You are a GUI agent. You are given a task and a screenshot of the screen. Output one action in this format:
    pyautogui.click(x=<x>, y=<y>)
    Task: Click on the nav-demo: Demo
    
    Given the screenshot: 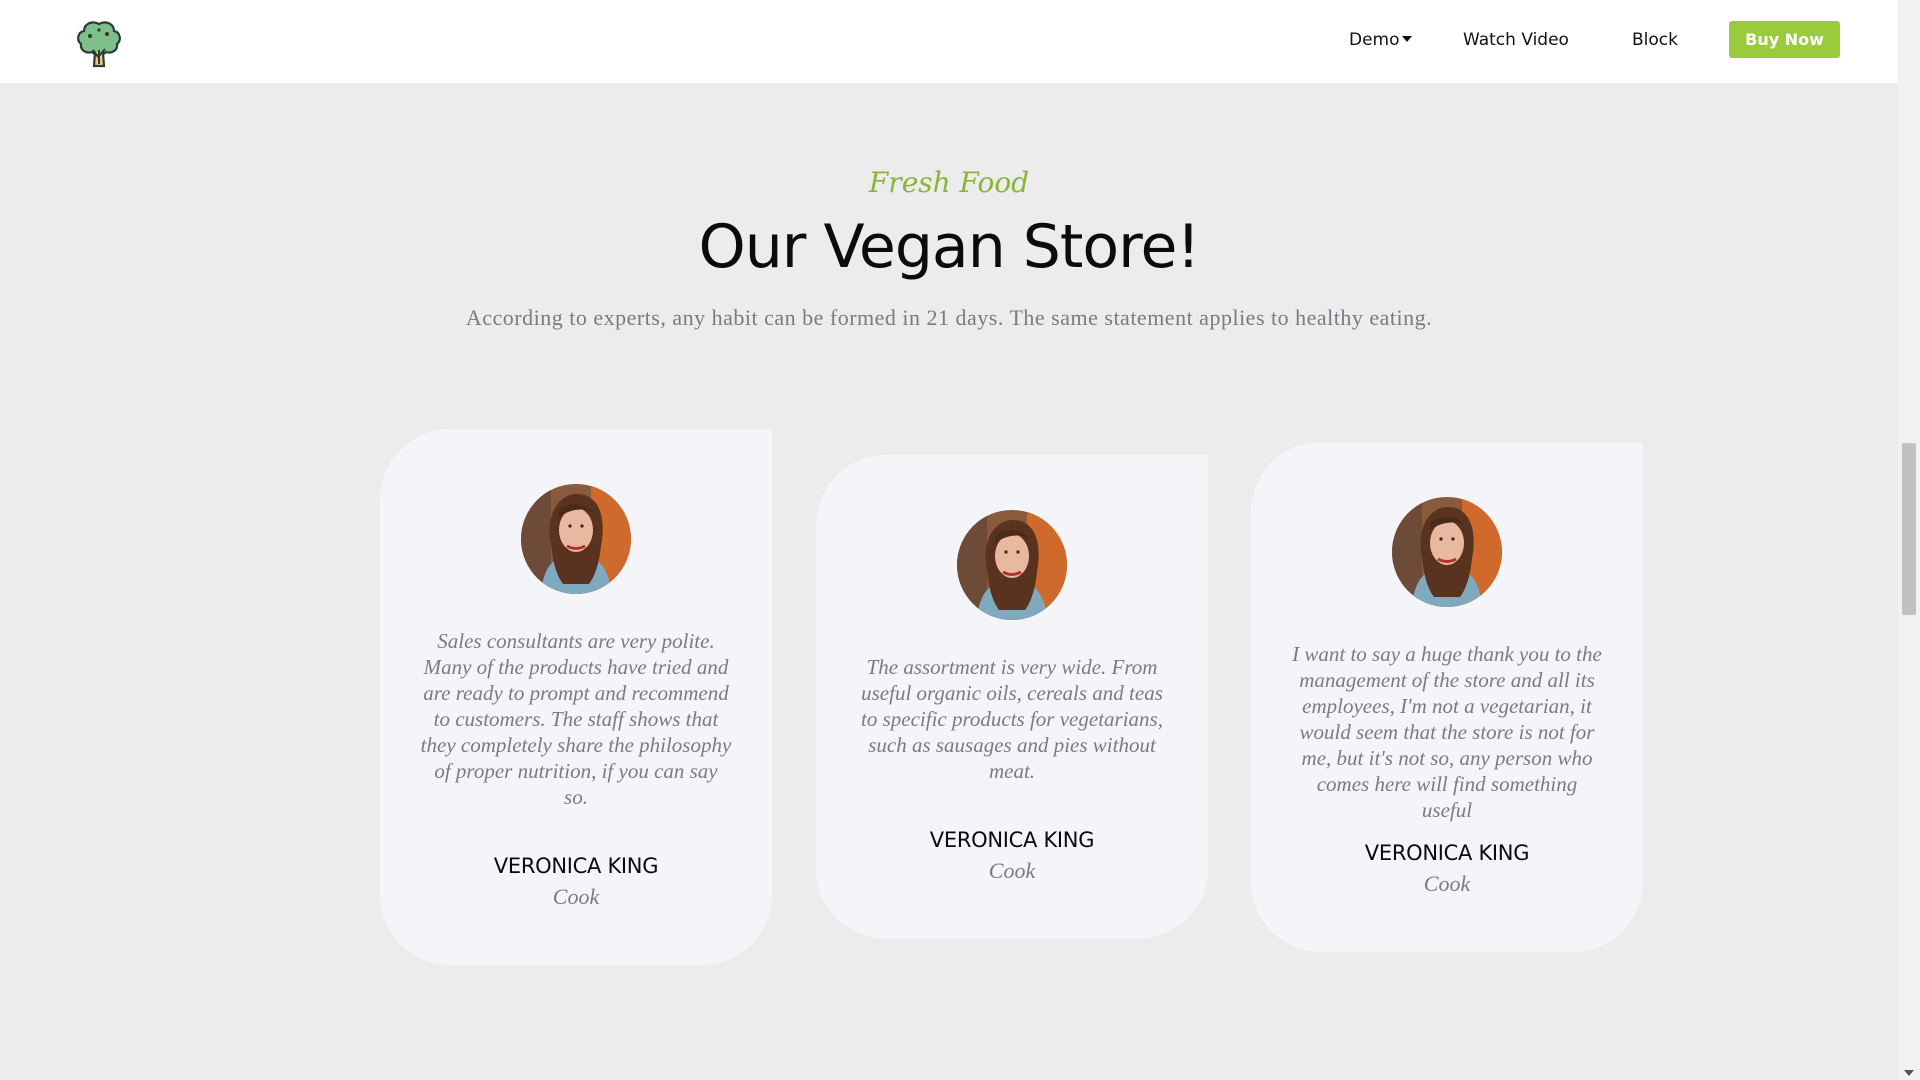 What is the action you would take?
    pyautogui.click(x=1380, y=40)
    